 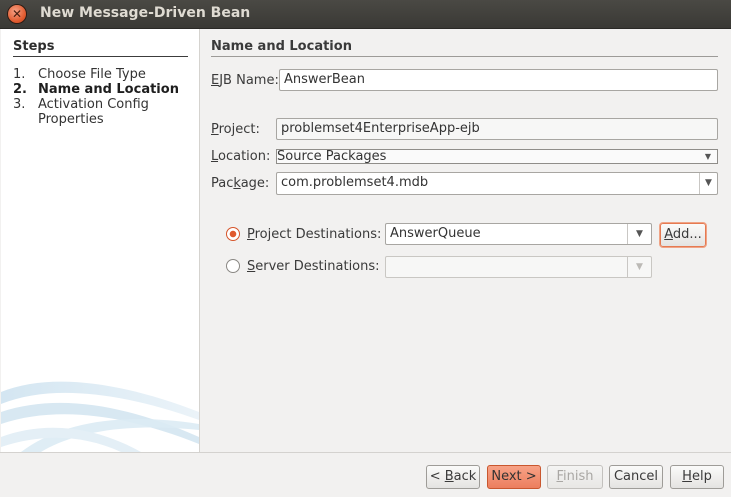 What do you see at coordinates (514, 477) in the screenshot?
I see `next-button: Next >` at bounding box center [514, 477].